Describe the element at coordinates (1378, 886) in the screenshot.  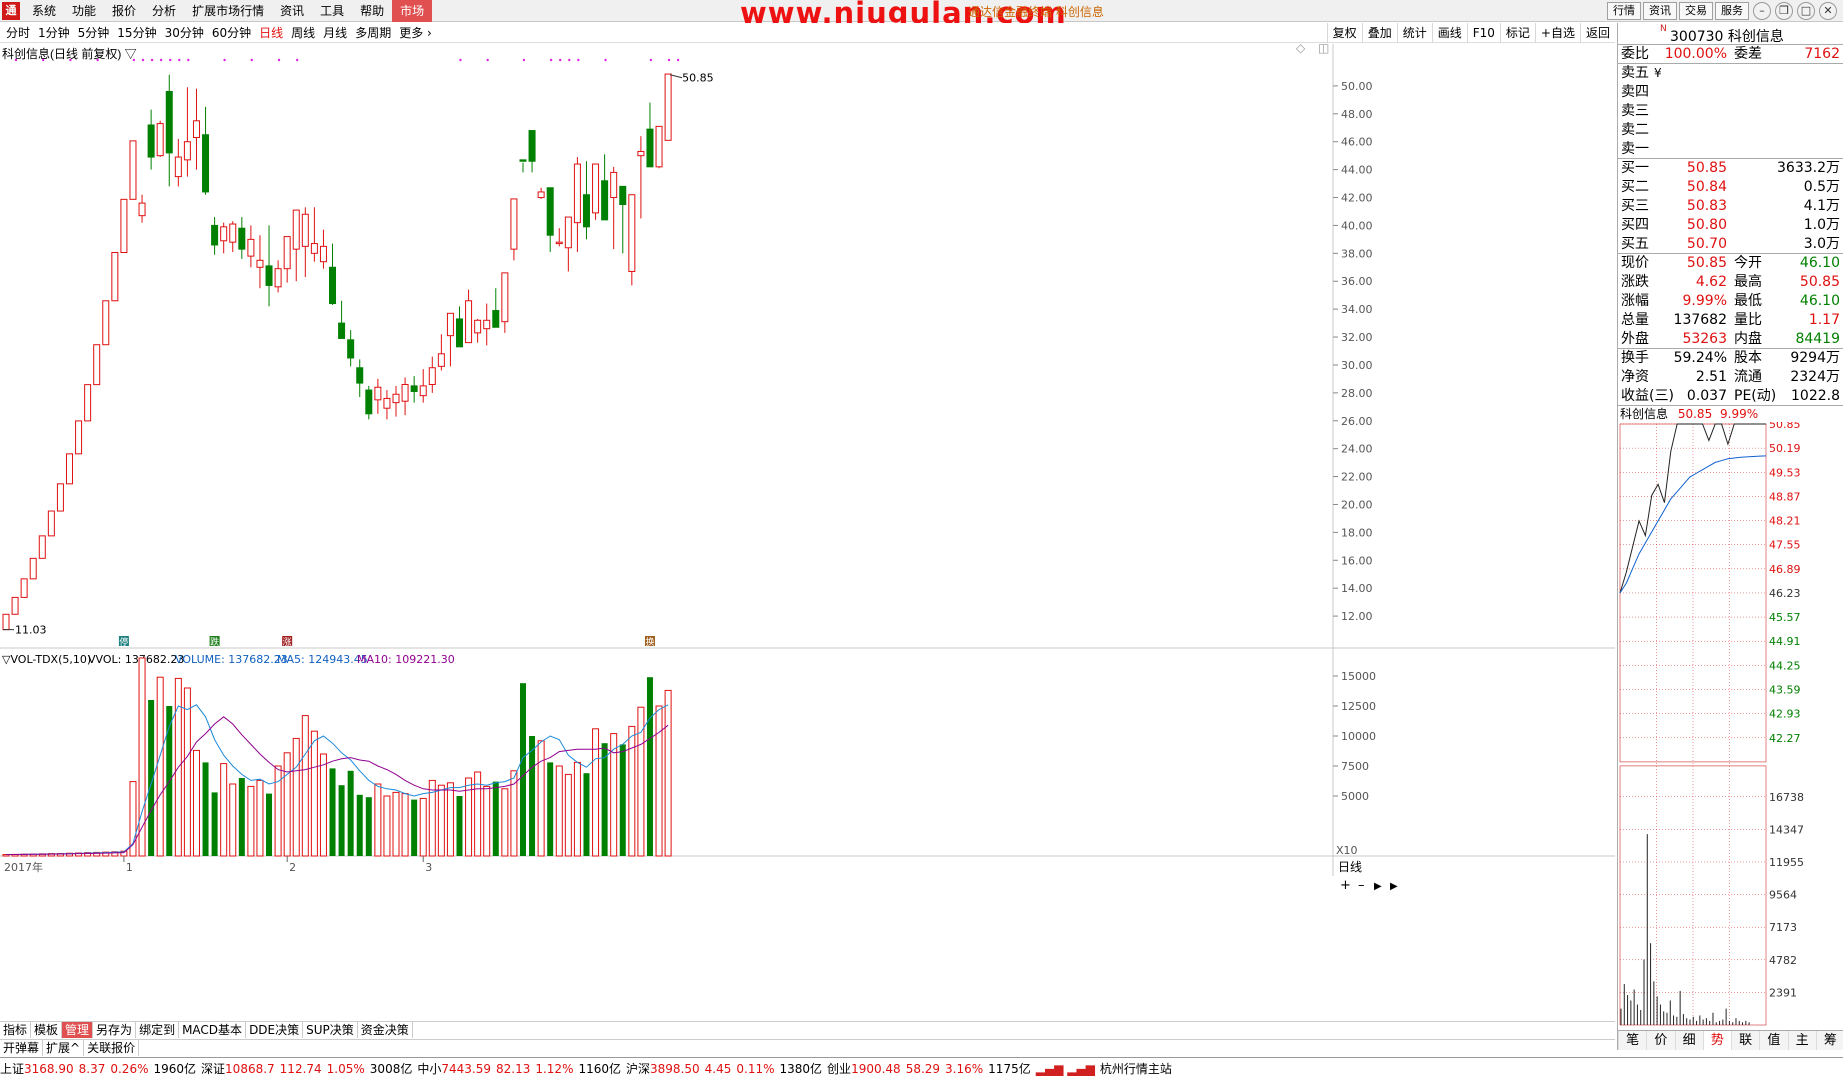
I see `menu-arrow-icon: ▶` at that location.